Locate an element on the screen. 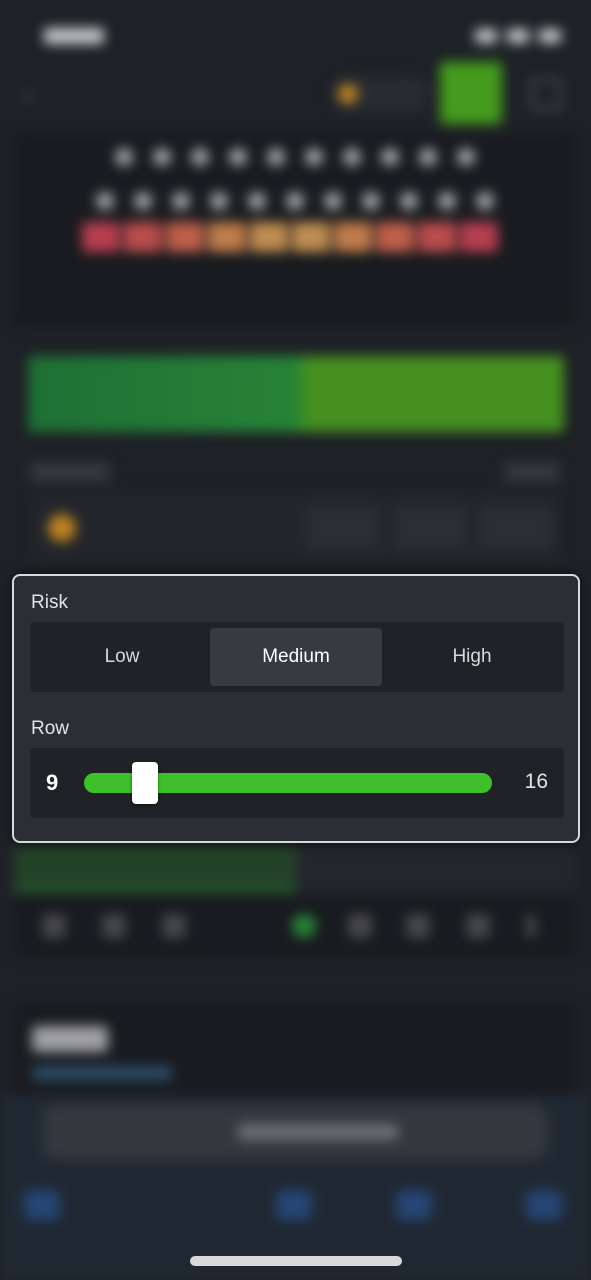  settings-icon-bar is located at coordinates (295, 926).